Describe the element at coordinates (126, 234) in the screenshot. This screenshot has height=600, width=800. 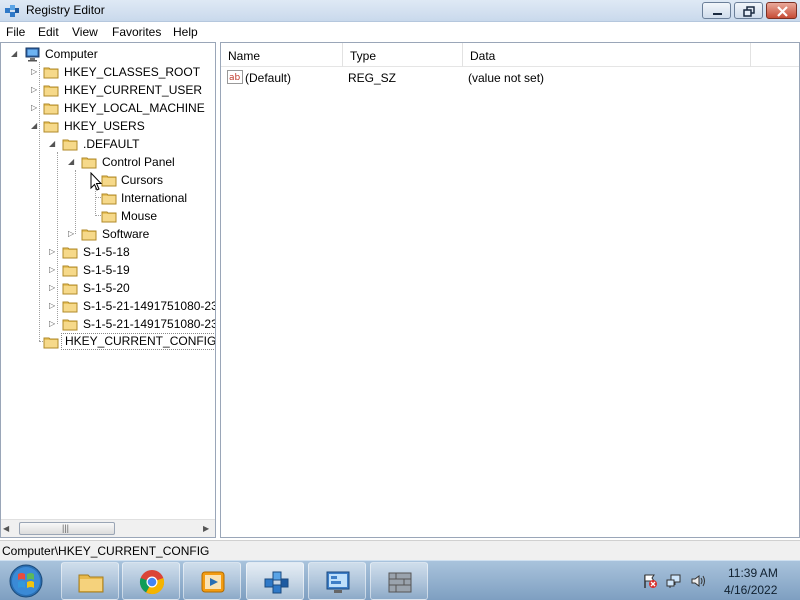
I see `tree-label: Software` at that location.